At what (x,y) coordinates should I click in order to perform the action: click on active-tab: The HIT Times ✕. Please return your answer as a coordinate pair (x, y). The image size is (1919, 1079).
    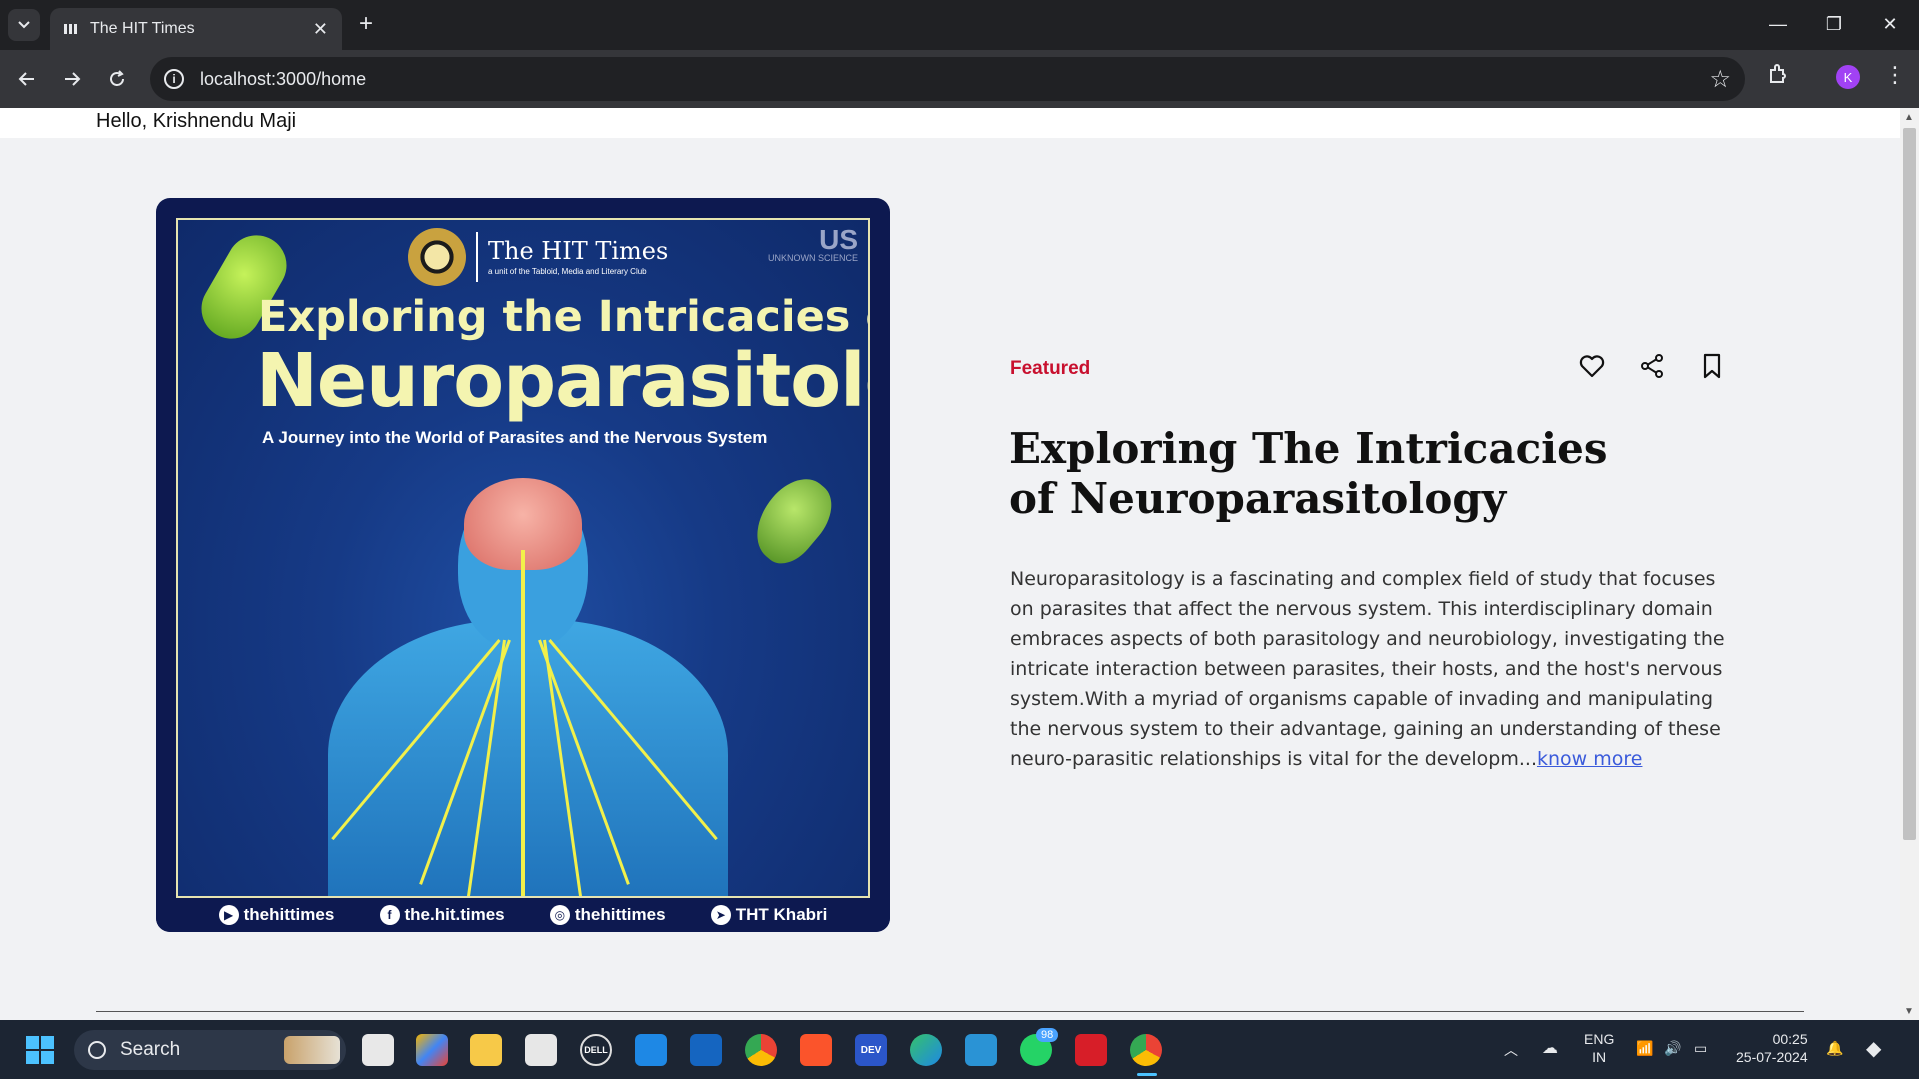
    Looking at the image, I should click on (196, 29).